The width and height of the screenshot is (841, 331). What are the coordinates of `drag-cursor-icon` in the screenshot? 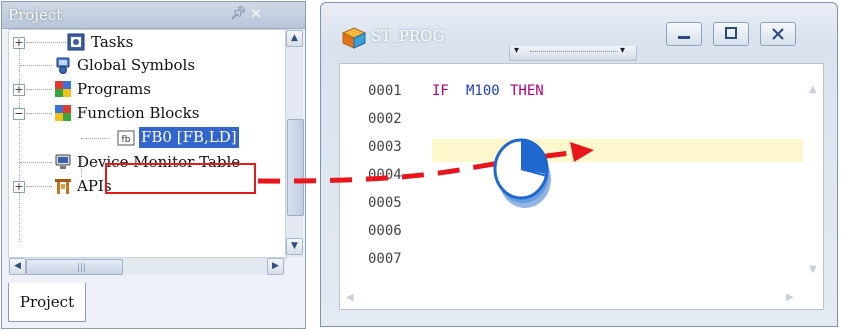 It's located at (522, 173).